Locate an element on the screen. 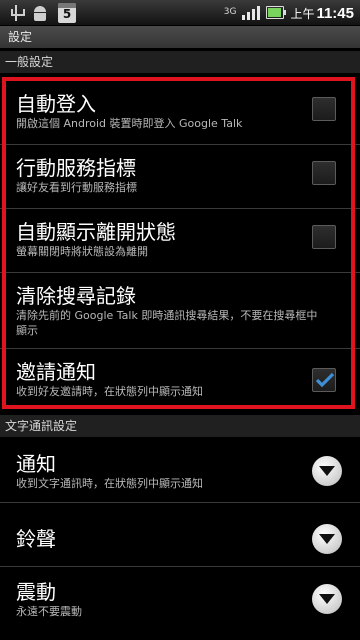 The height and width of the screenshot is (640, 360). signal-icon is located at coordinates (251, 12).